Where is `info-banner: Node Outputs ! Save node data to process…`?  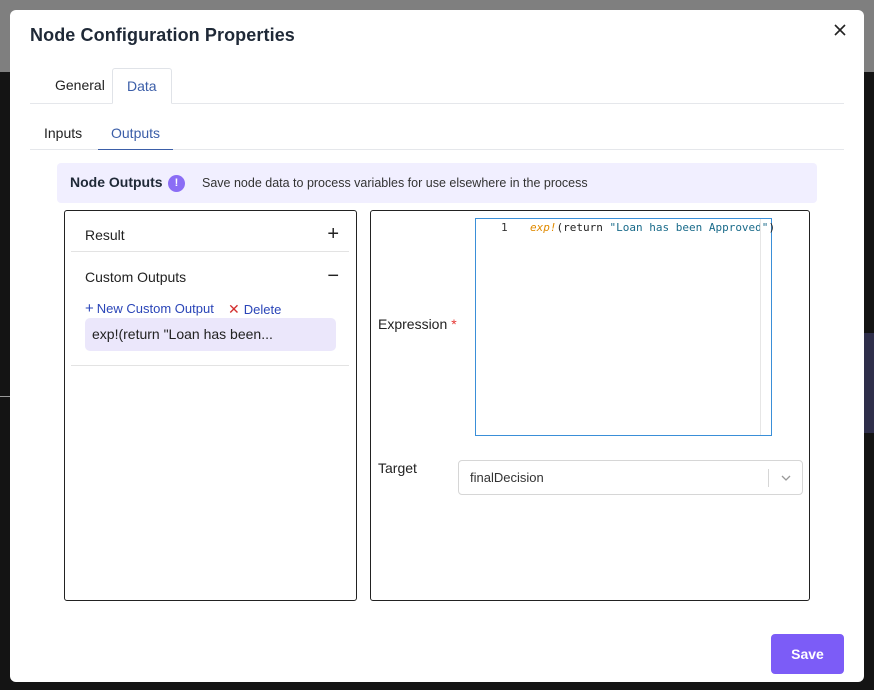 info-banner: Node Outputs ! Save node data to process… is located at coordinates (437, 183).